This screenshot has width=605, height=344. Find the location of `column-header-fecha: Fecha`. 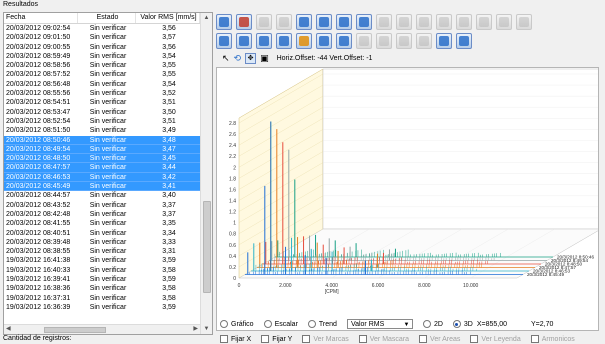

column-header-fecha: Fecha is located at coordinates (41, 18).